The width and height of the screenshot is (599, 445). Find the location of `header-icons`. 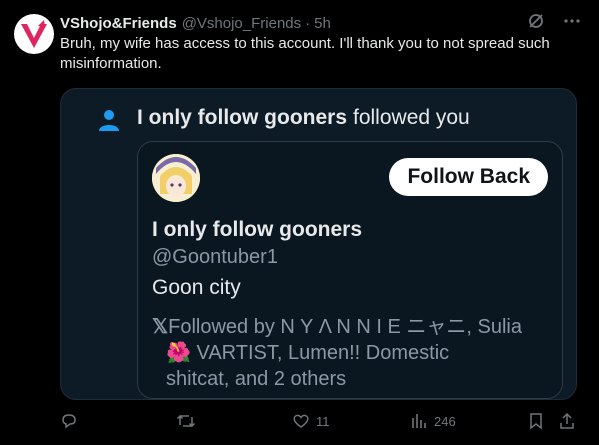

header-icons is located at coordinates (554, 21).